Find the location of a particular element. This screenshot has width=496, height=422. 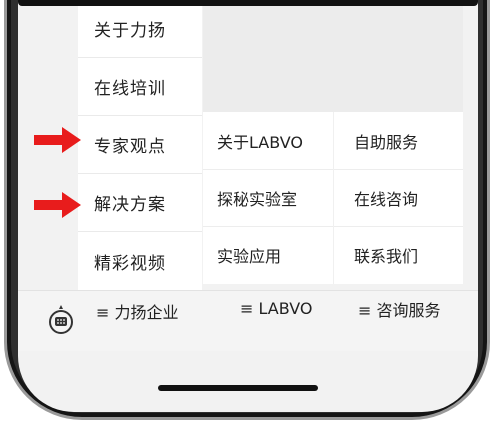

menu-item-solutions: 解决方案 is located at coordinates (140, 203).